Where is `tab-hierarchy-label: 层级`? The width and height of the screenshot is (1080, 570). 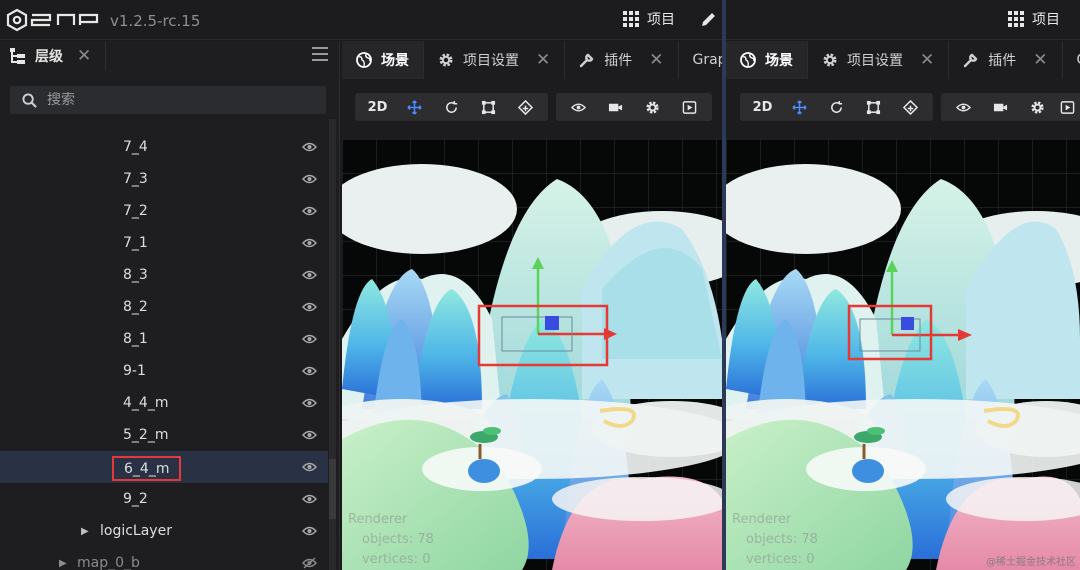 tab-hierarchy-label: 层级 is located at coordinates (49, 57).